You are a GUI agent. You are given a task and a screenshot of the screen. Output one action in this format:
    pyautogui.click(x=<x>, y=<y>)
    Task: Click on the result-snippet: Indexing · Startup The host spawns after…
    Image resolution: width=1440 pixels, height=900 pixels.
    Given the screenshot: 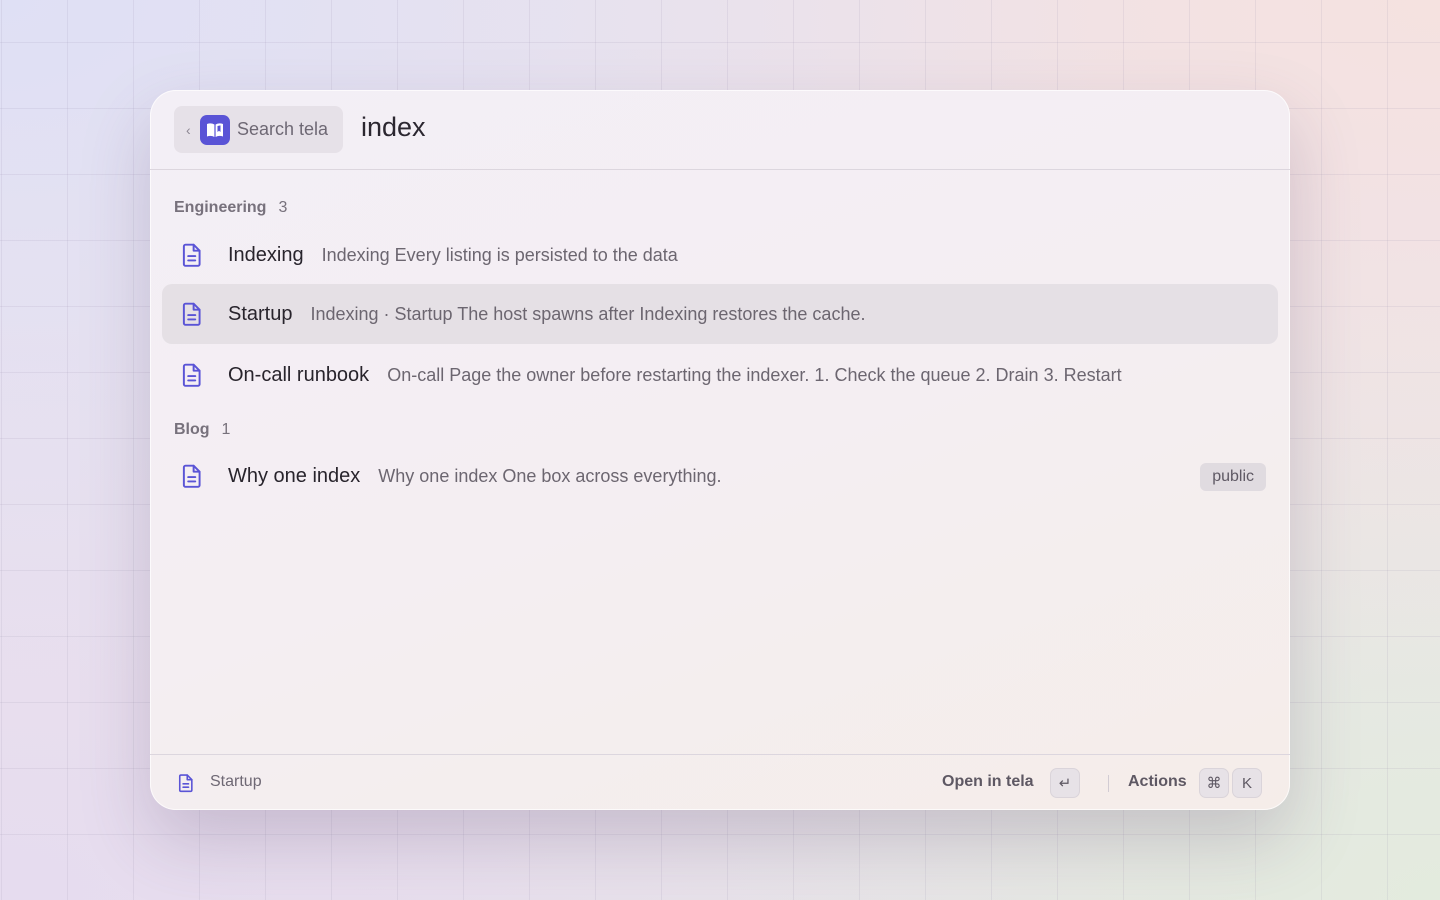 What is the action you would take?
    pyautogui.click(x=588, y=313)
    